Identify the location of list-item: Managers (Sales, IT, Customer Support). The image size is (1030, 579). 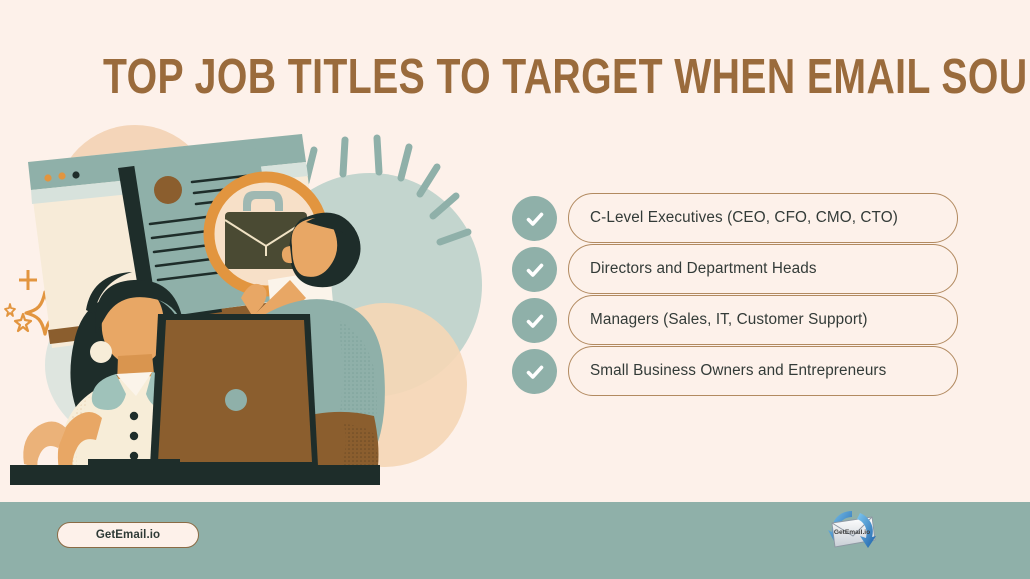
(742, 320).